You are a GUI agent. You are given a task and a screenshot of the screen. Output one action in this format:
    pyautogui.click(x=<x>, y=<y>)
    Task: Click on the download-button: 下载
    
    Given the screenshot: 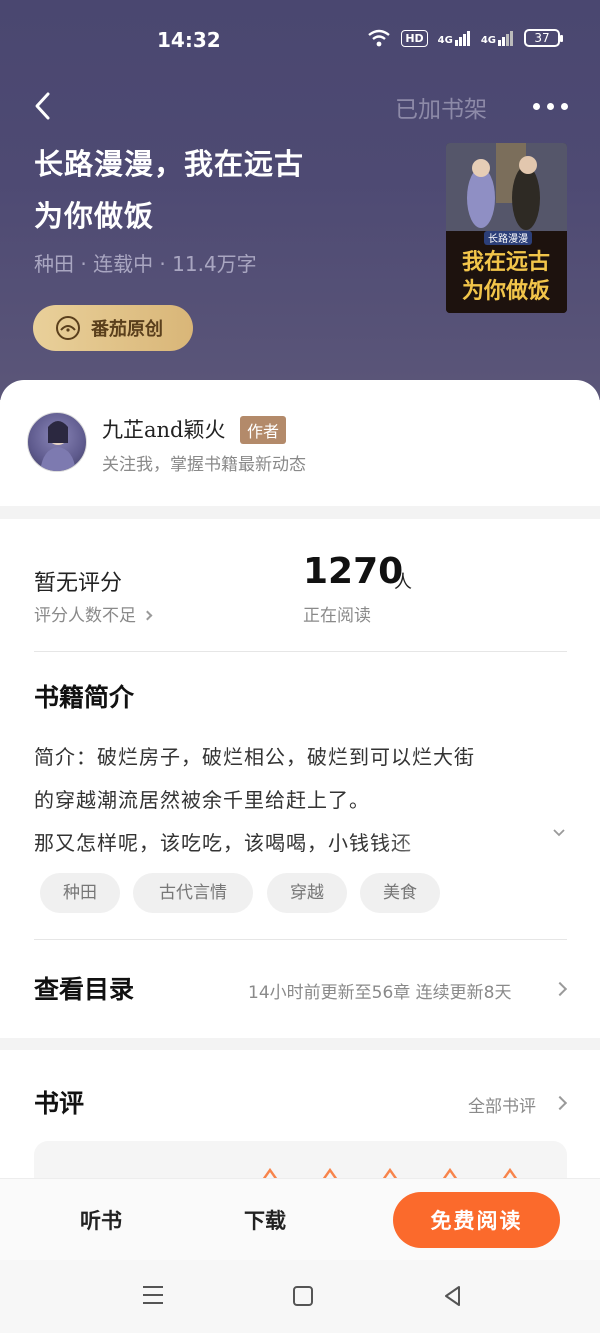 What is the action you would take?
    pyautogui.click(x=265, y=1220)
    